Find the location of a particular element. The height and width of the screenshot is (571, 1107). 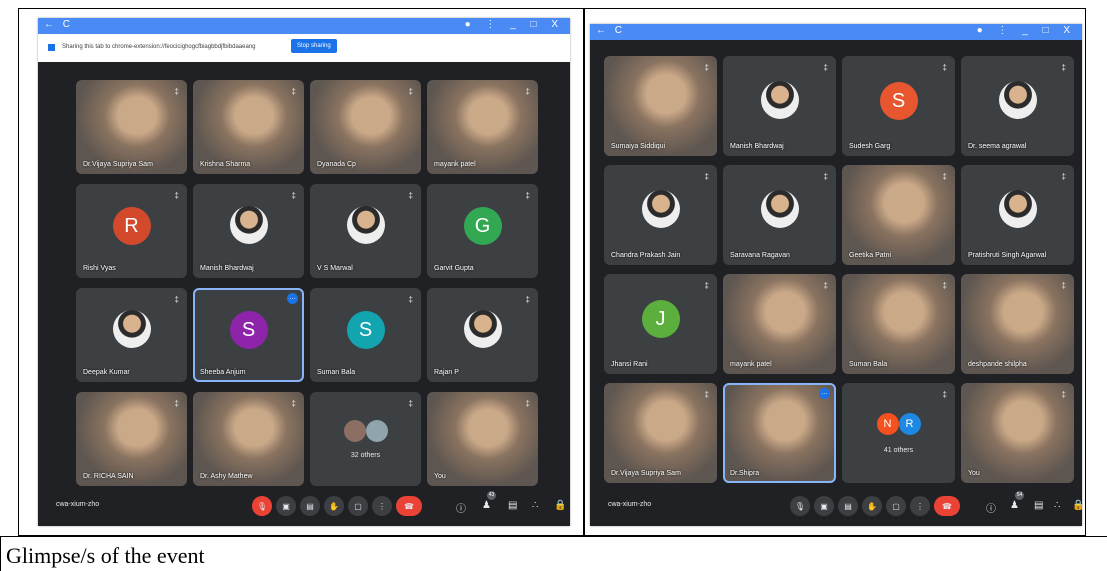

participant-tile: Dr. Ashy Mathew ‡ is located at coordinates (248, 439).